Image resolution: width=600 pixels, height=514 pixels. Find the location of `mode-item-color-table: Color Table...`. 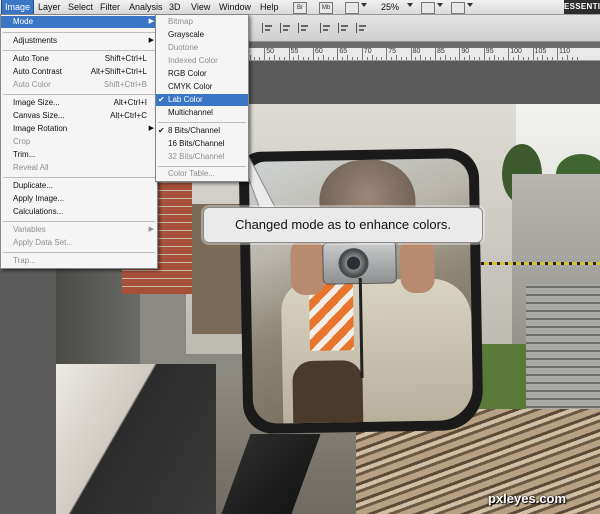

mode-item-color-table: Color Table... is located at coordinates (191, 173).